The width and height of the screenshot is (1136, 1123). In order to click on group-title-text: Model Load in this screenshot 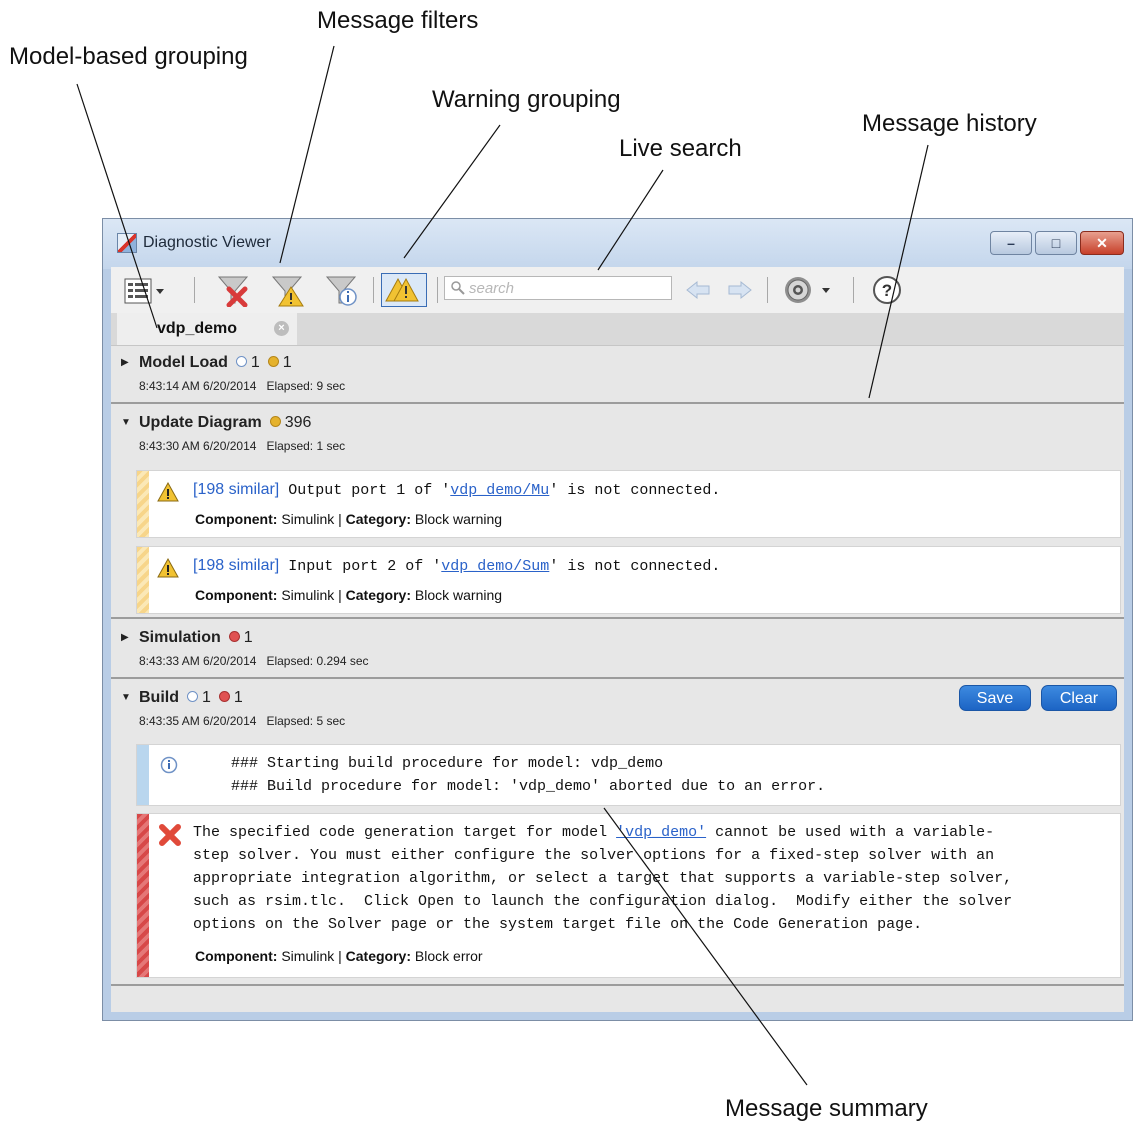, I will do `click(183, 362)`.